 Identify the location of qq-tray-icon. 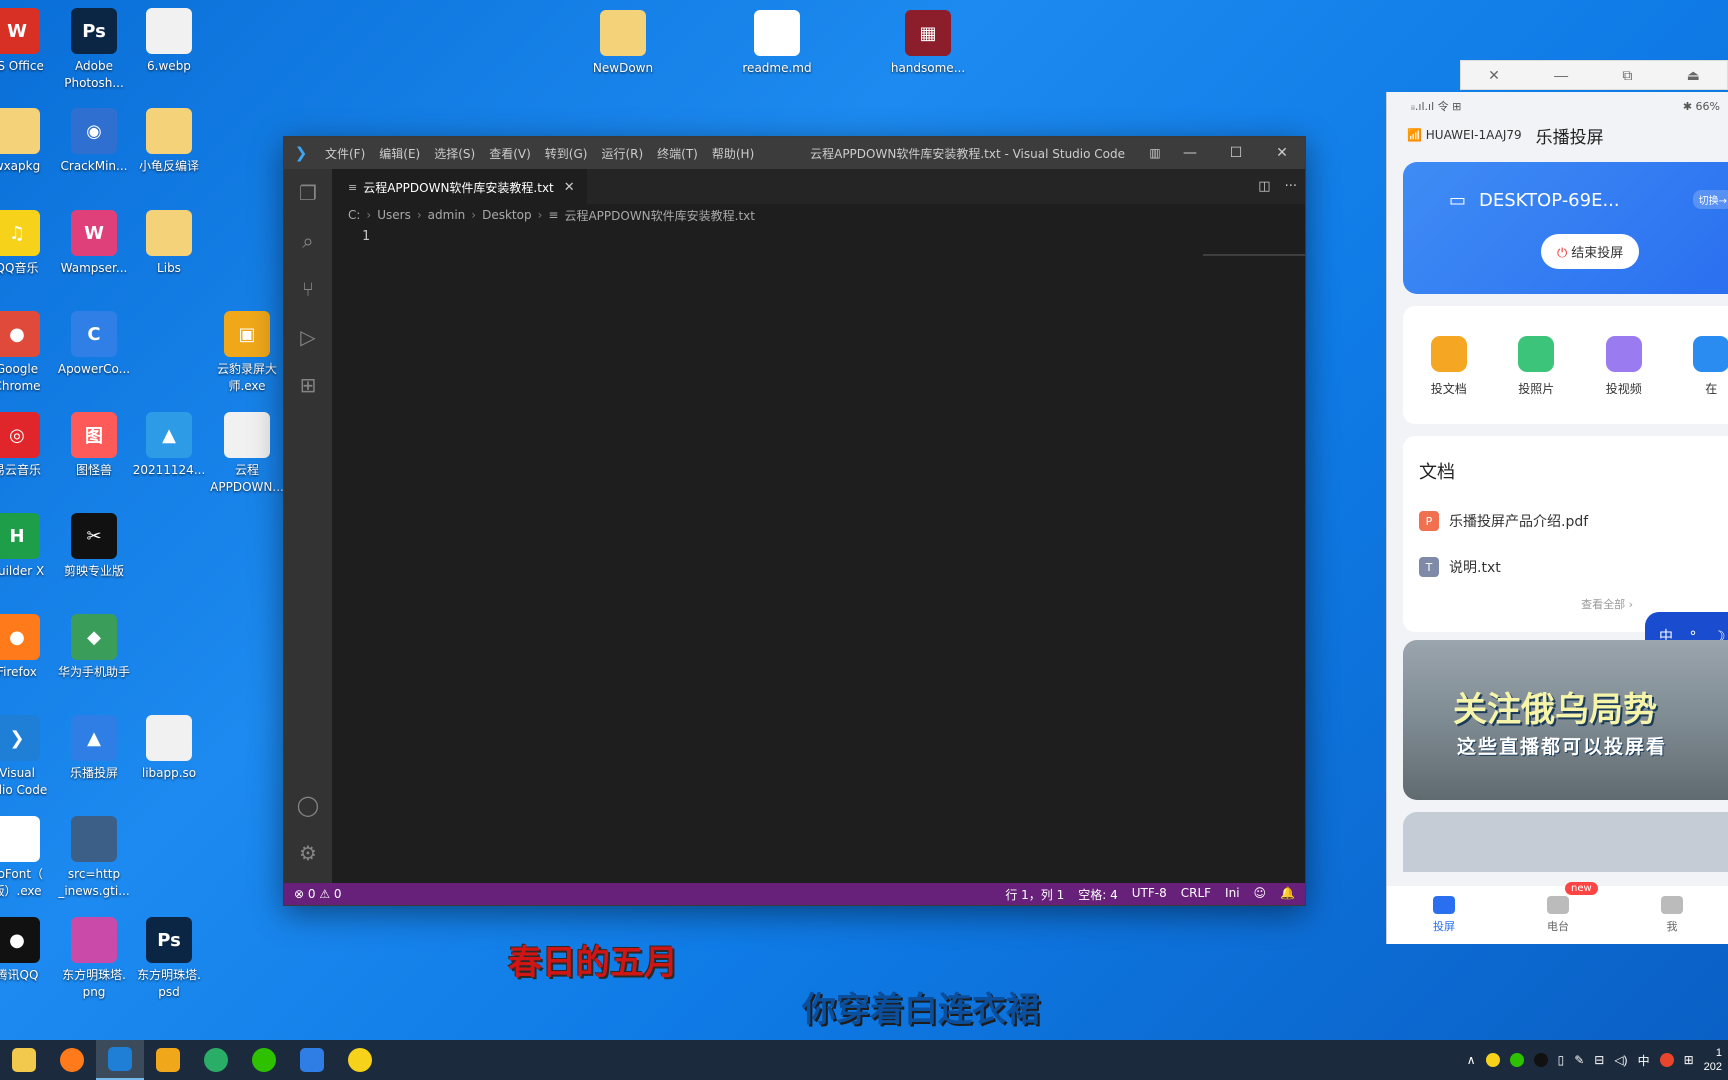
(1540, 1060).